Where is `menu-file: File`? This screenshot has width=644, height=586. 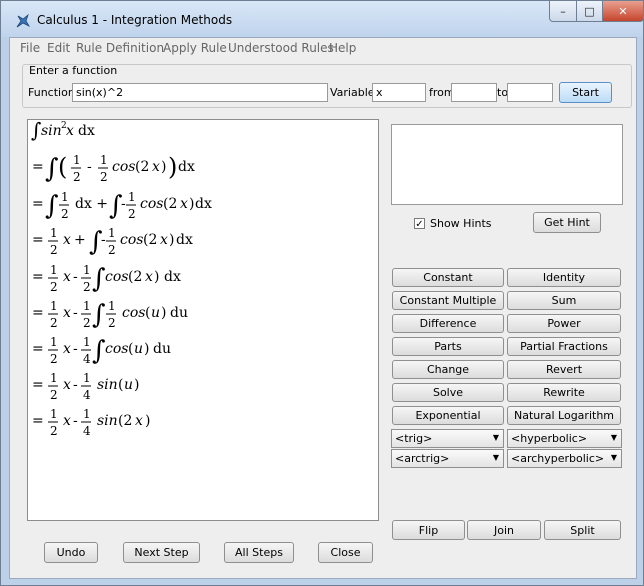 menu-file: File is located at coordinates (30, 48).